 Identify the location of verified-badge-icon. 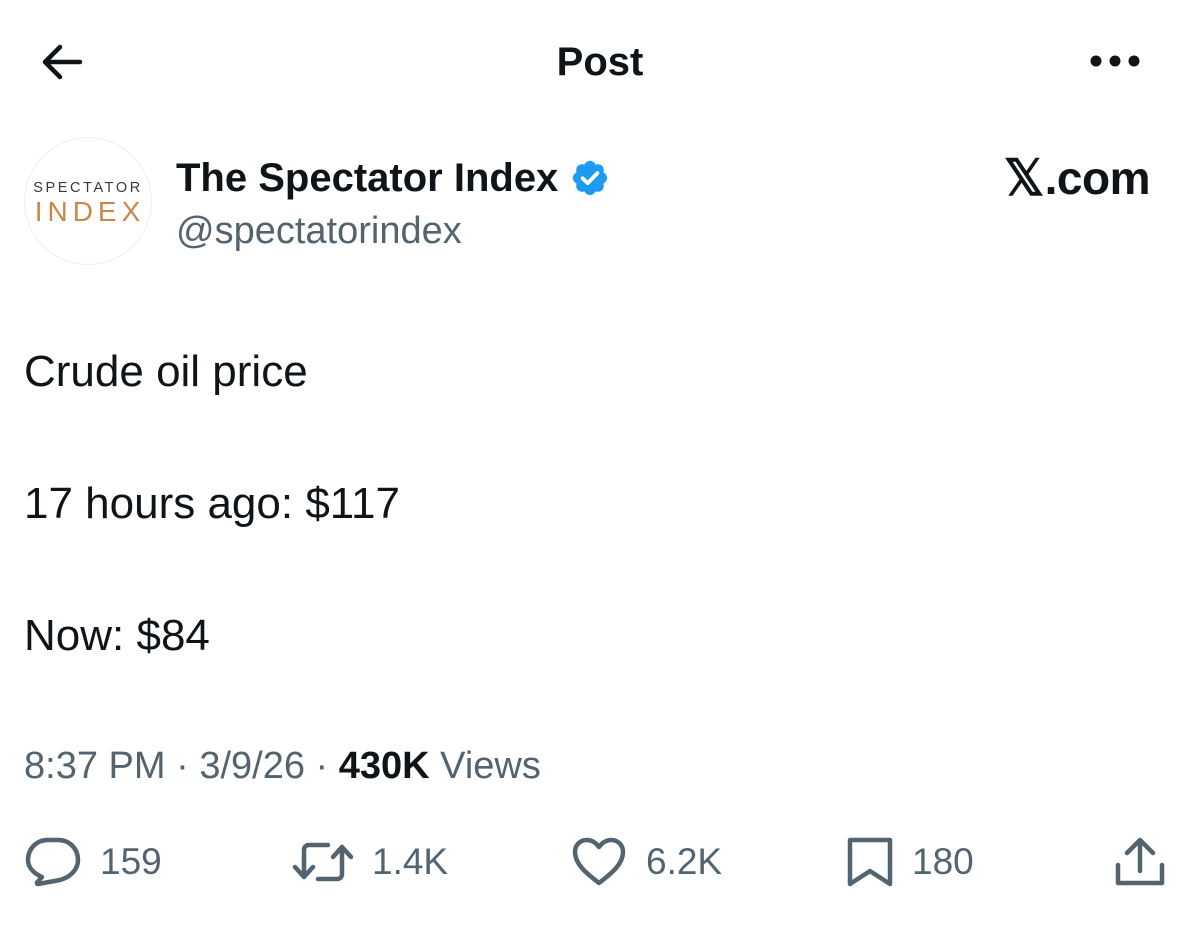
(590, 178).